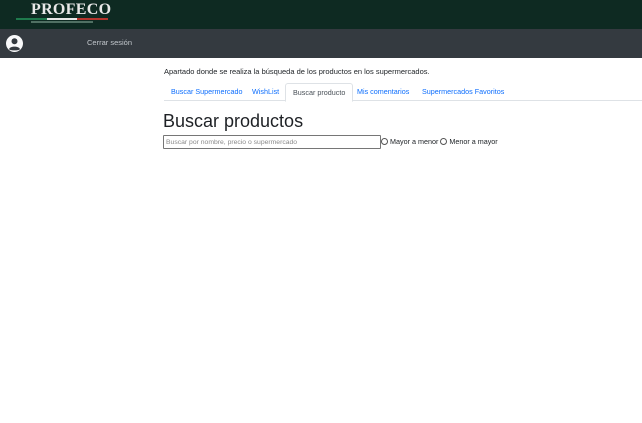  I want to click on product-search-input, so click(272, 142).